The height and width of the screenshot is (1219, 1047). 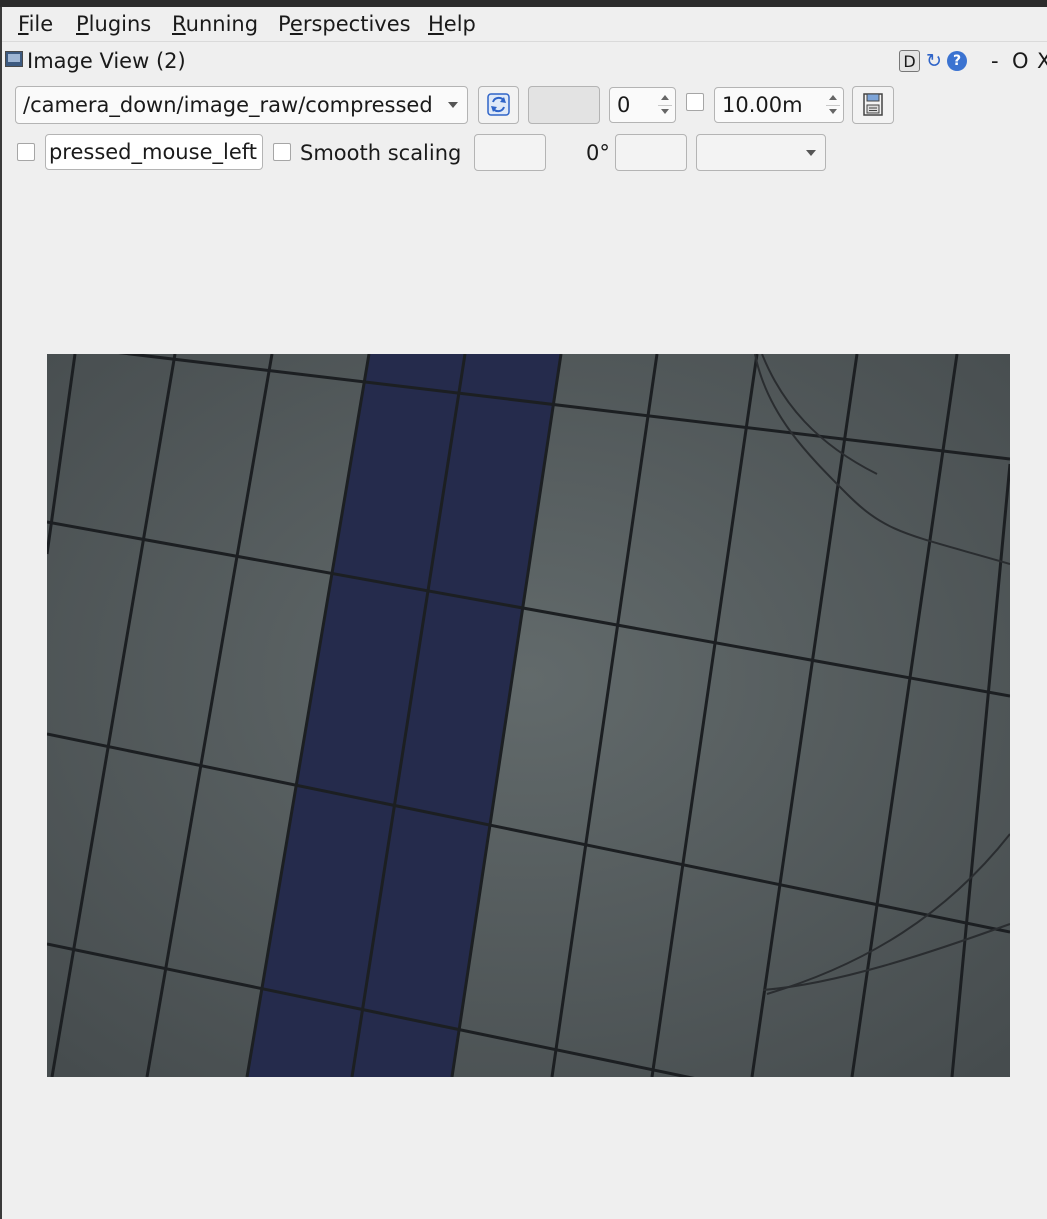 I want to click on zoom-spinbox: 0, so click(x=642, y=105).